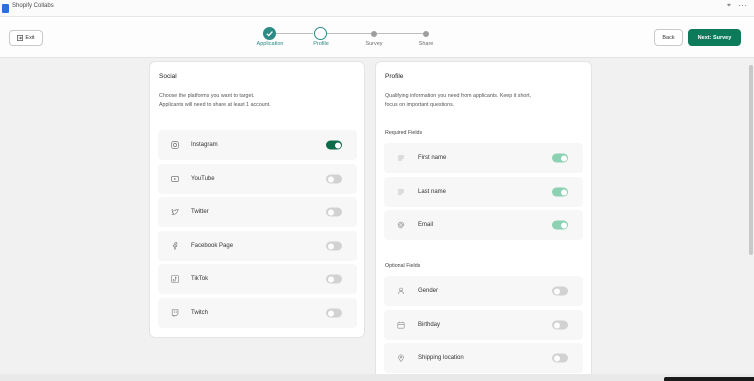  I want to click on field-row-last-name: Last name, so click(483, 192).